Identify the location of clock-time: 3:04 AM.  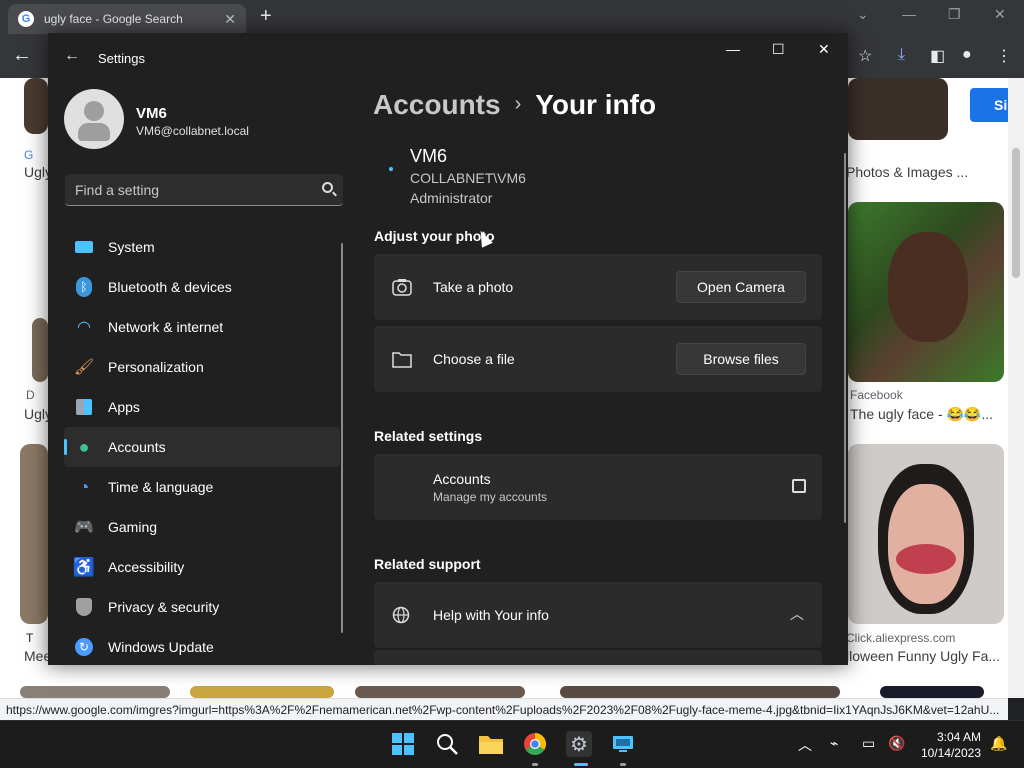
(958, 737).